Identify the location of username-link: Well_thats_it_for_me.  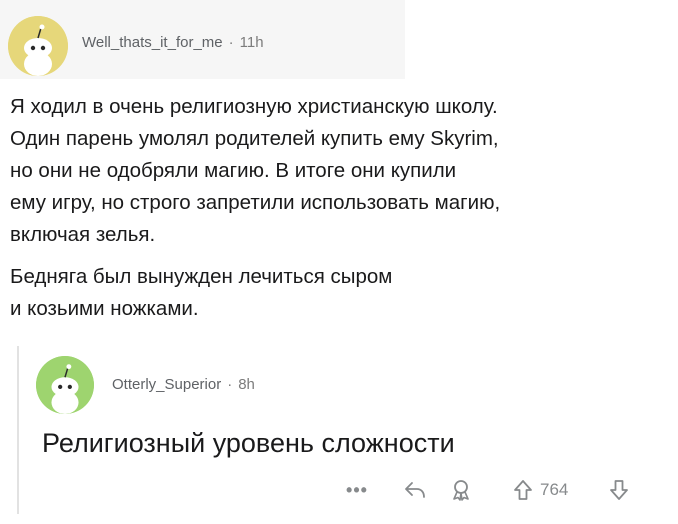
(152, 42).